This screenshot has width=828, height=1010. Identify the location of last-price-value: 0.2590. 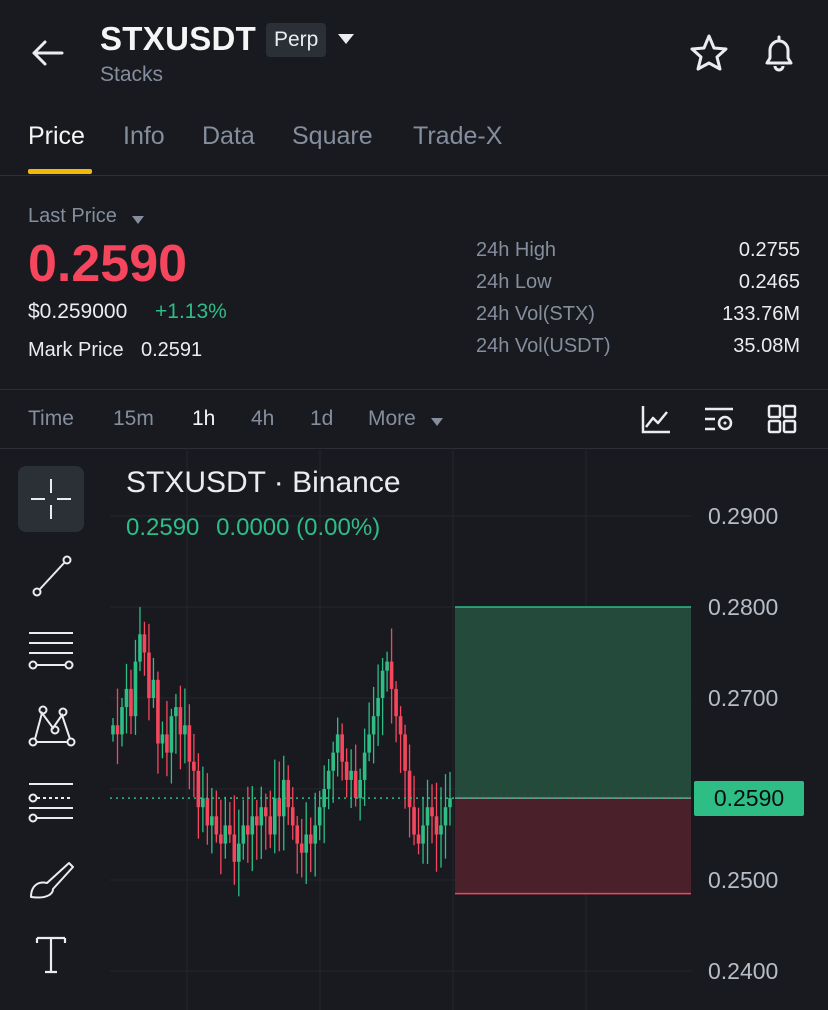
(108, 264).